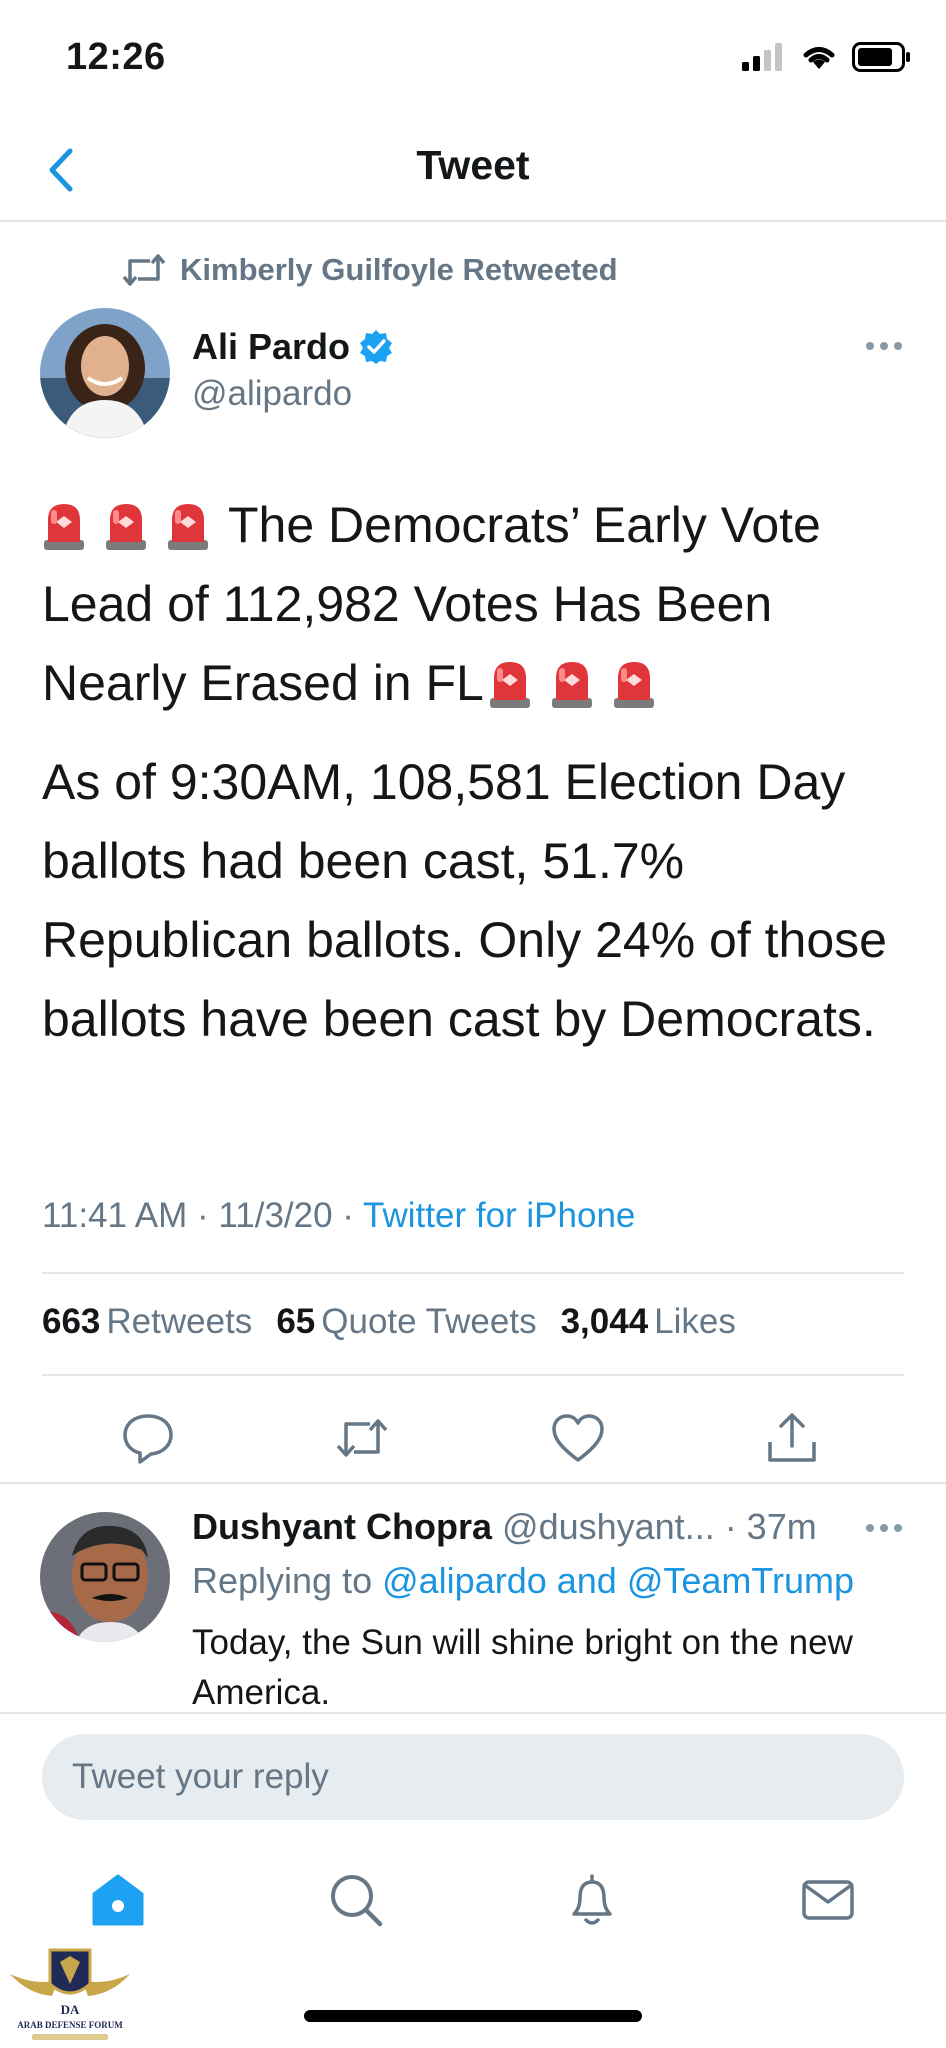 The height and width of the screenshot is (2048, 946). Describe the element at coordinates (118, 1900) in the screenshot. I see `home-icon` at that location.